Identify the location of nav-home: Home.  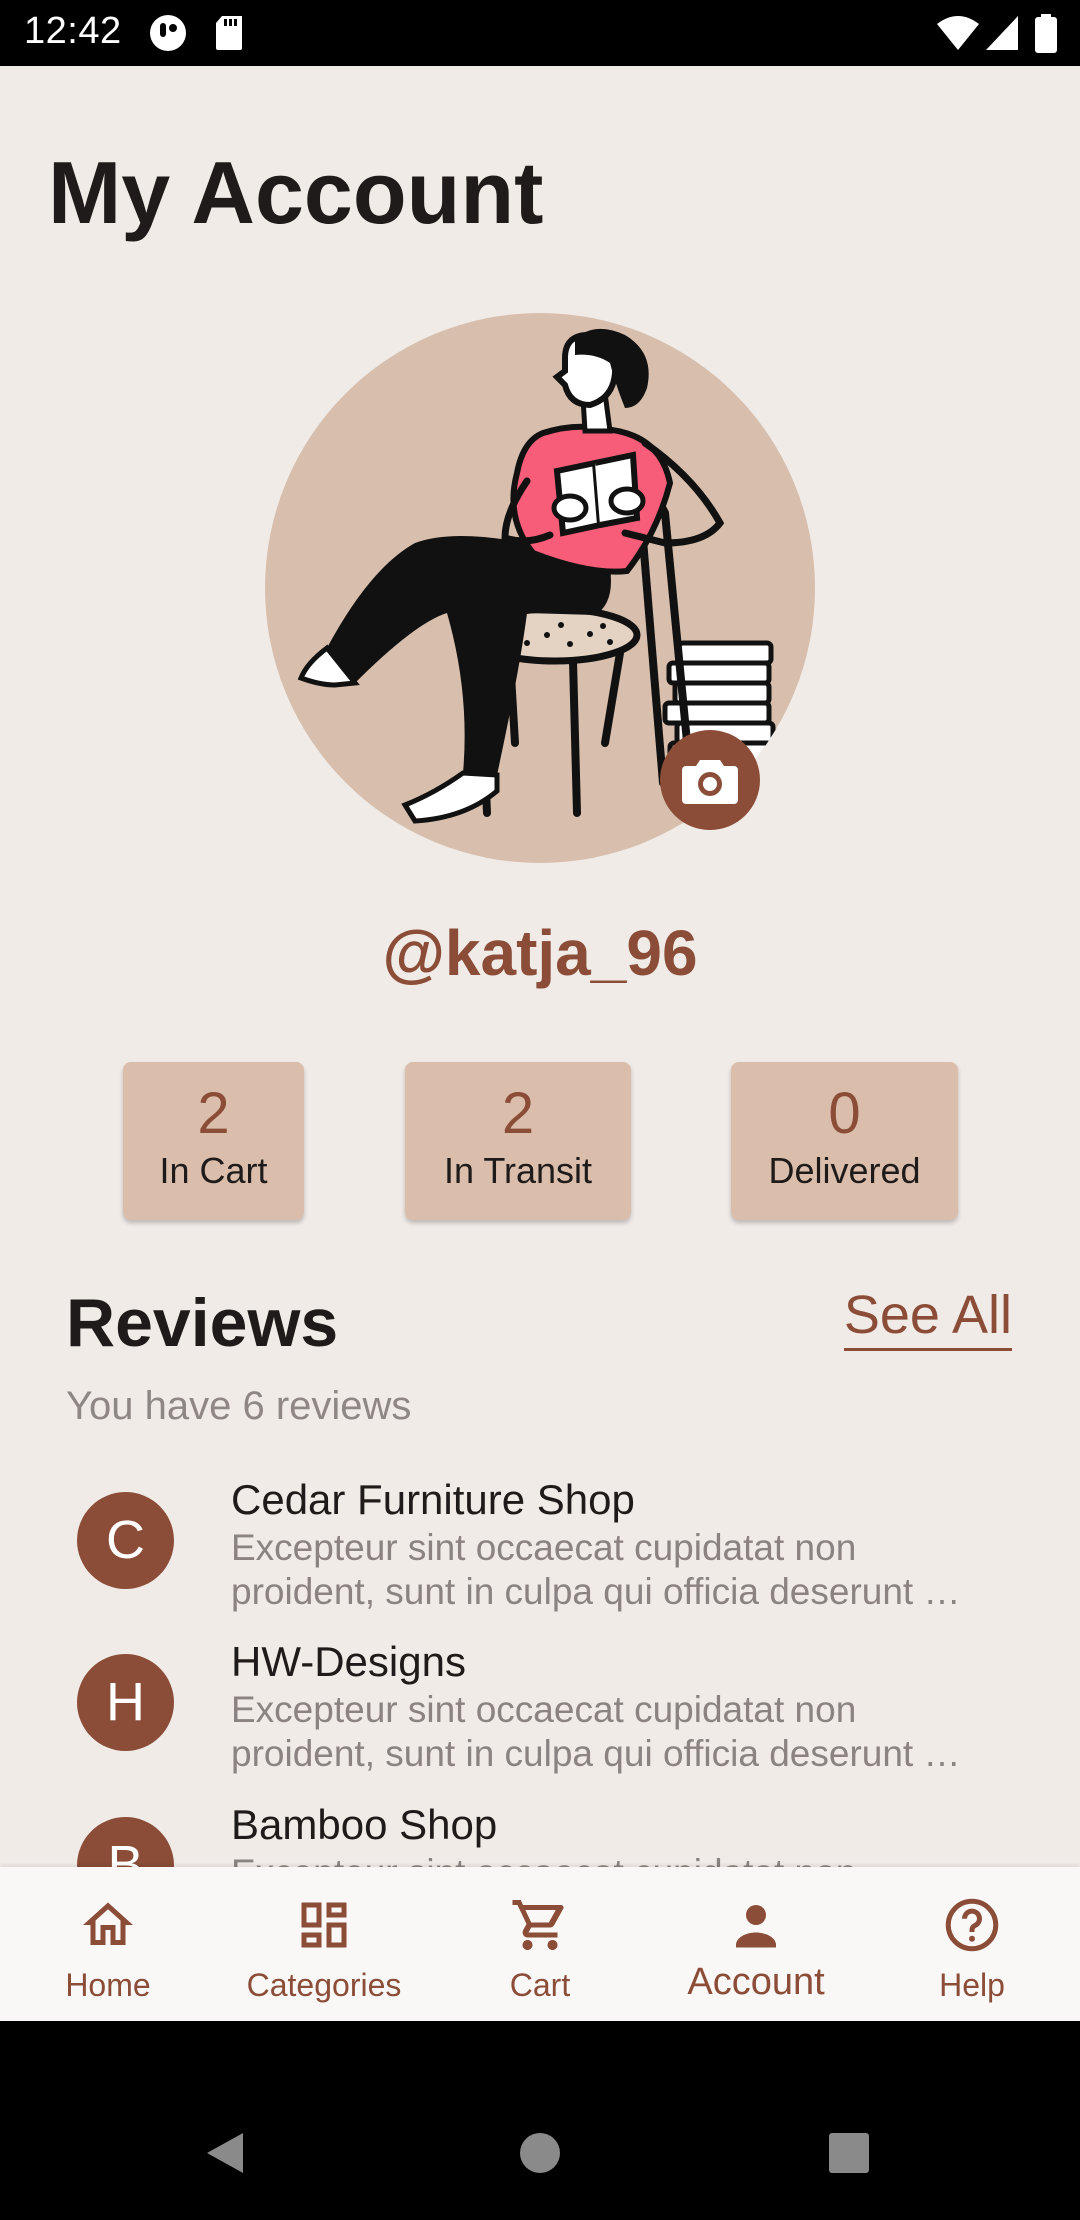
(108, 1944).